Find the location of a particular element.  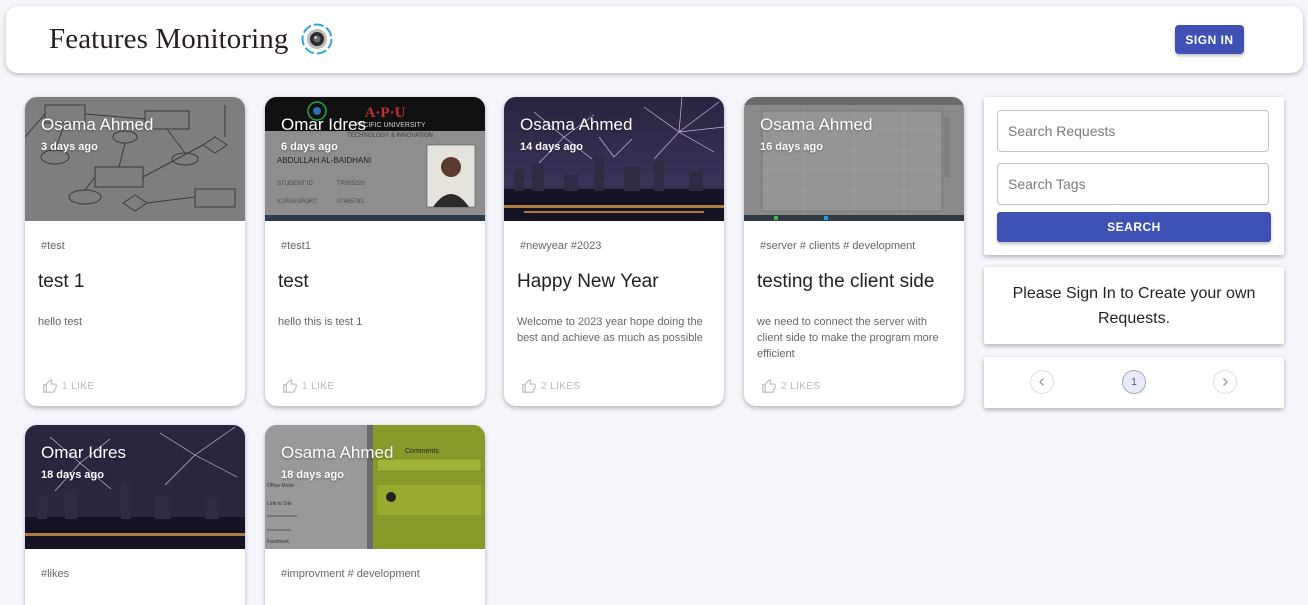

card-timestamp: 16 days ago is located at coordinates (791, 147).